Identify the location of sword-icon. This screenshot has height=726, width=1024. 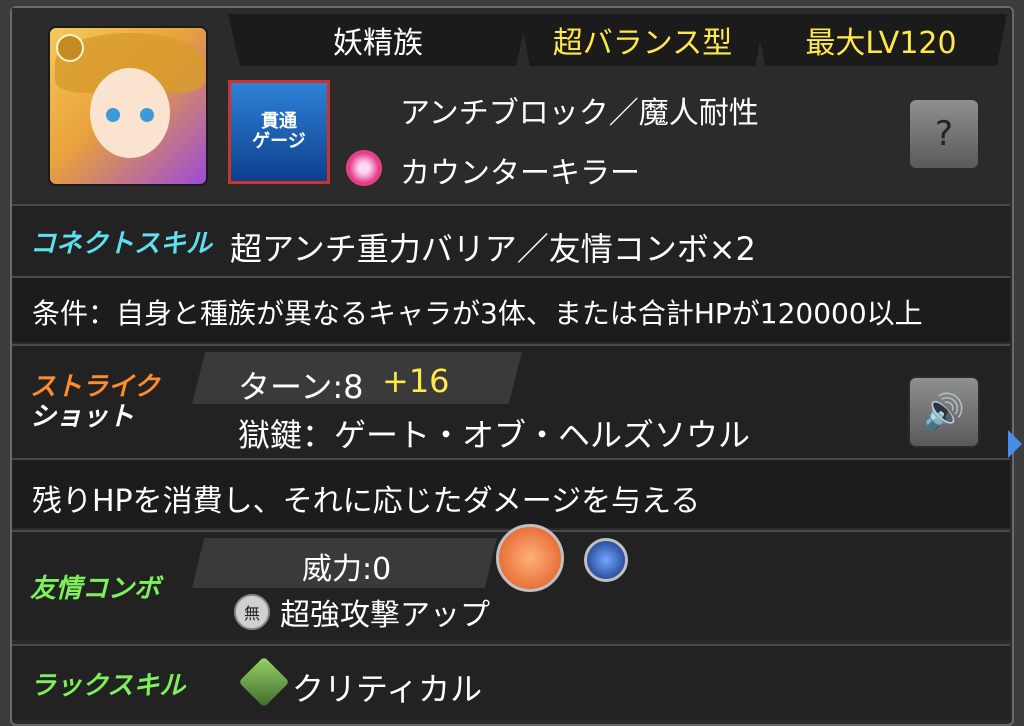
(264, 682).